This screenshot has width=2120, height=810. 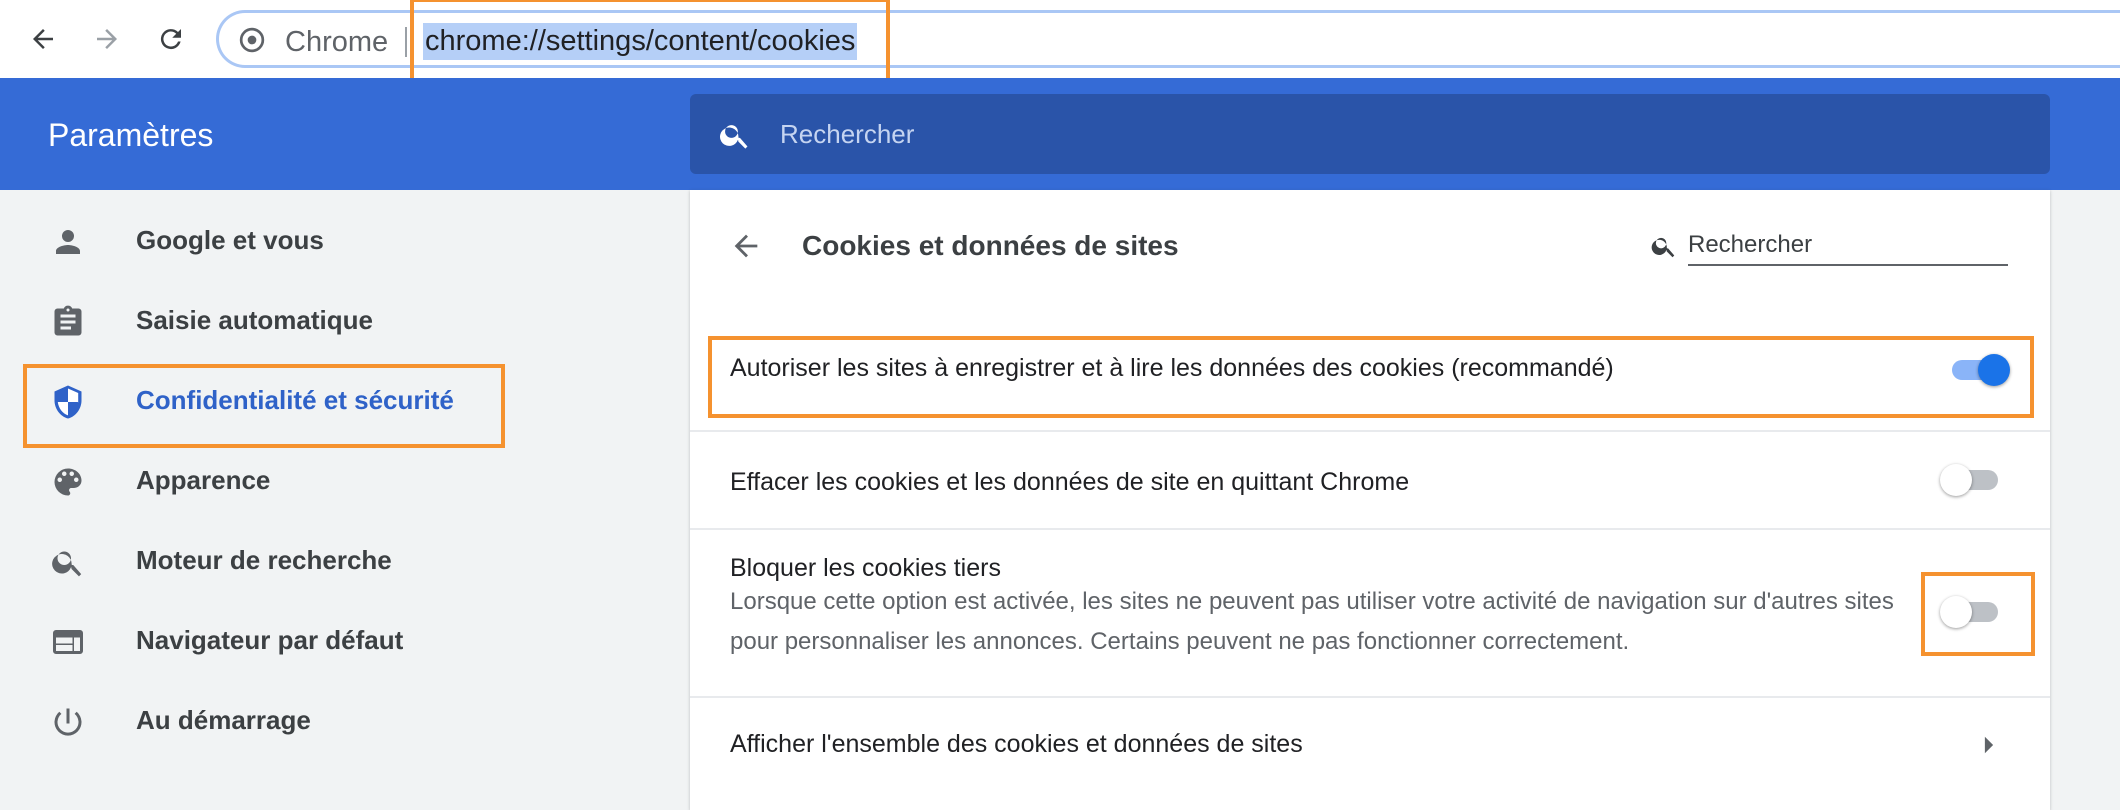 I want to click on browser-toolbar: Chrome chrome://settings/content/cookies, so click(x=1060, y=39).